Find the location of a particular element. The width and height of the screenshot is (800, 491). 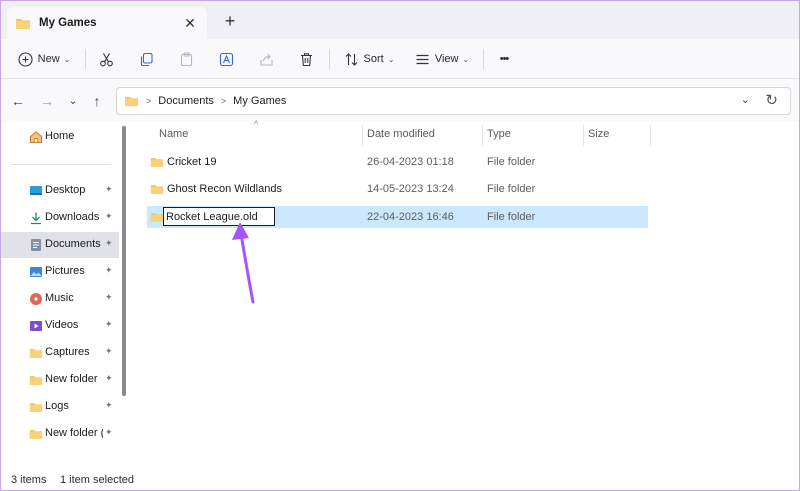

sidebar-item-home: Home is located at coordinates (60, 137).